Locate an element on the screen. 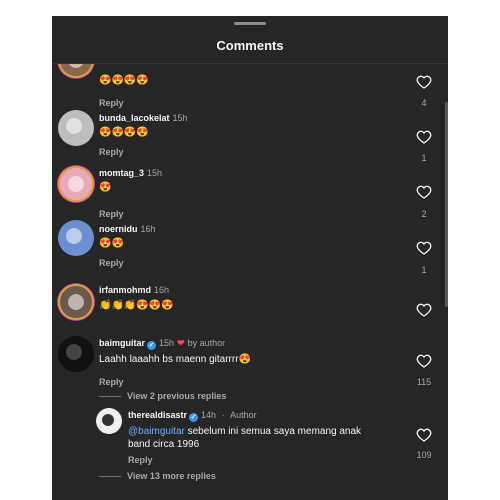 The width and height of the screenshot is (500, 500). scrollbar is located at coordinates (446, 204).